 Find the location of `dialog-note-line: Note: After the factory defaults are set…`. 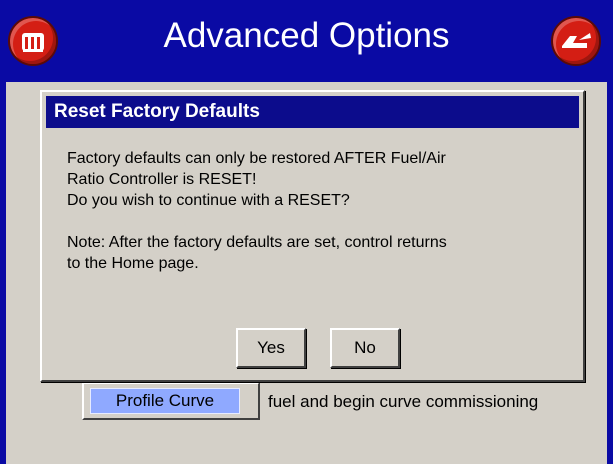

dialog-note-line: Note: After the factory defaults are set… is located at coordinates (257, 242).